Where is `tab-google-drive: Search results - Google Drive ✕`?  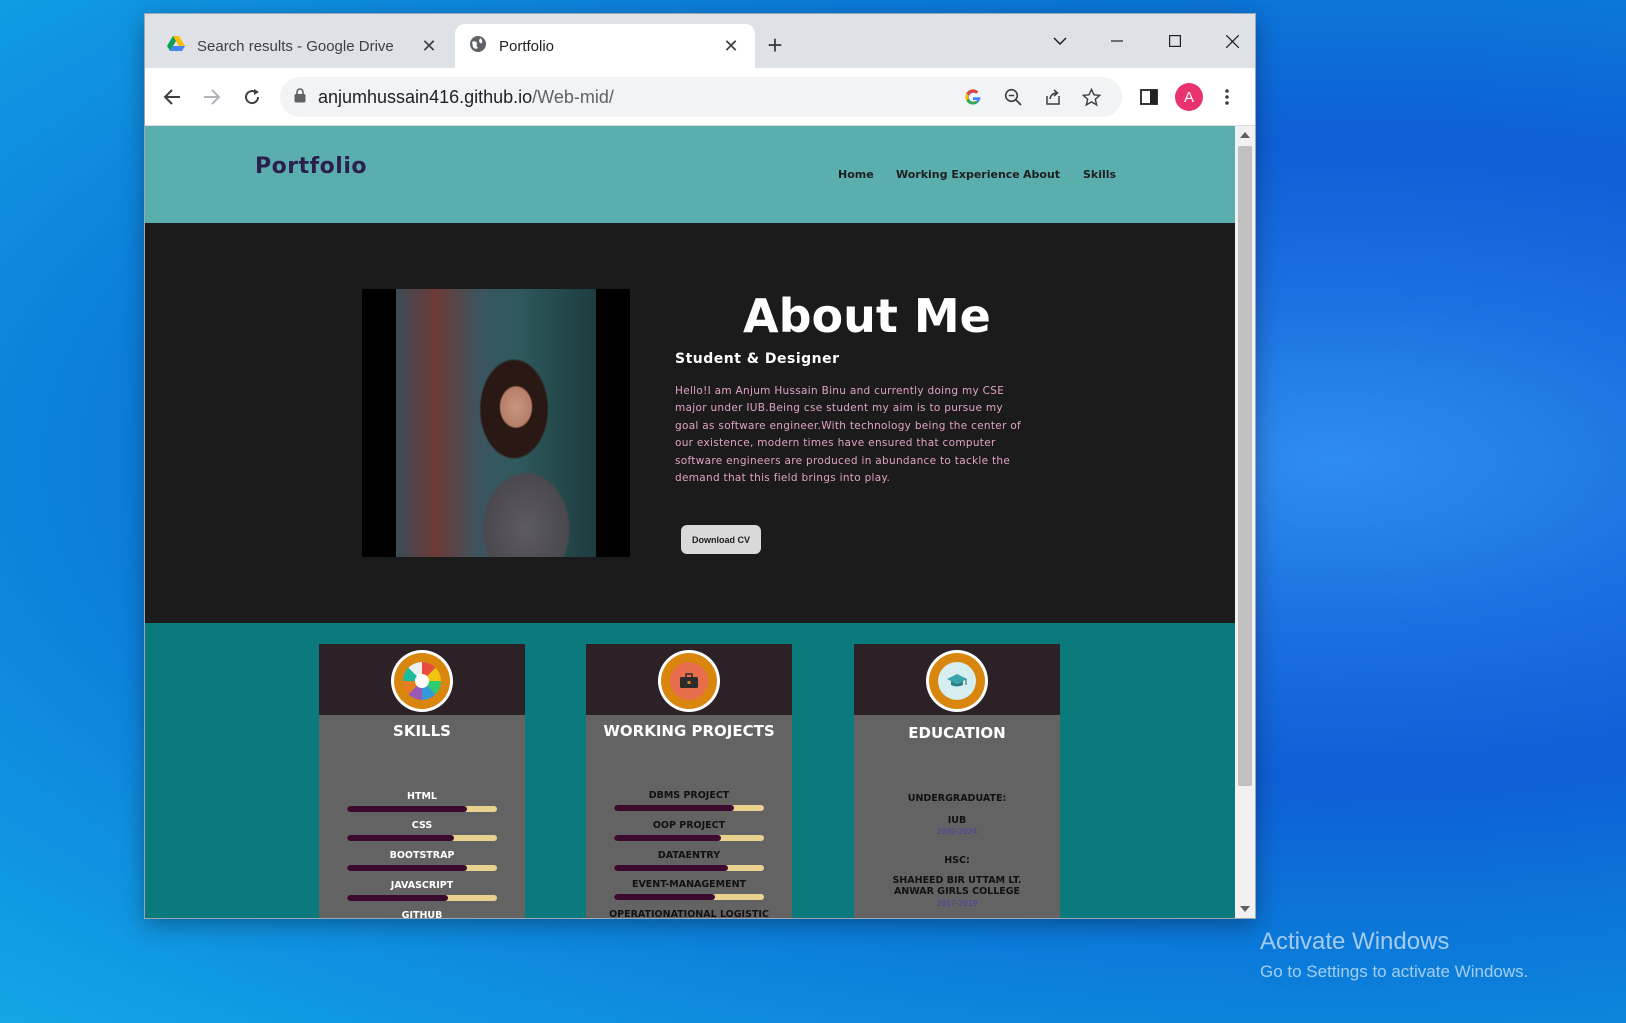
tab-google-drive: Search results - Google Drive ✕ is located at coordinates (303, 46).